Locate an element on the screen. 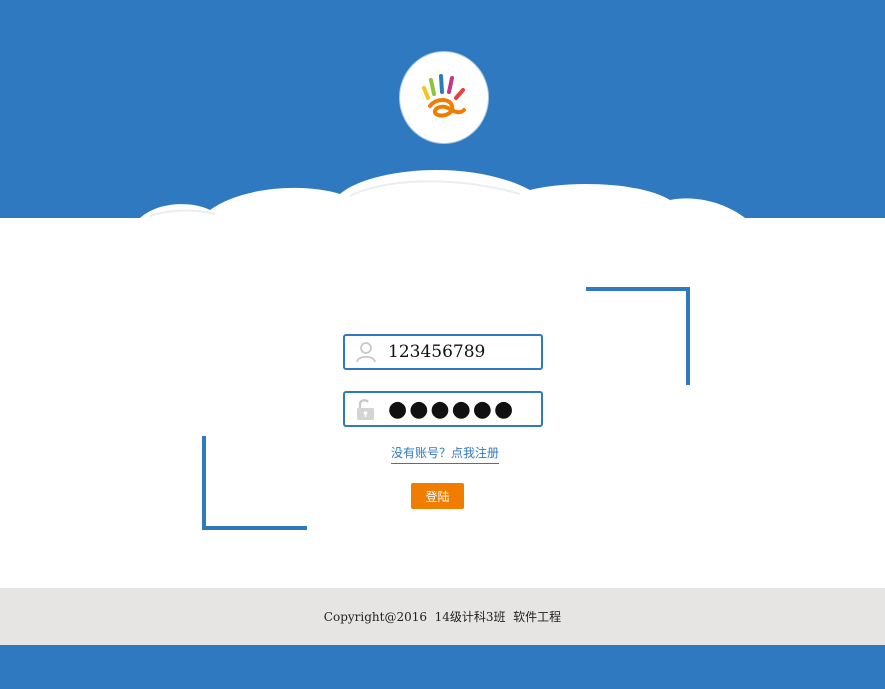 The height and width of the screenshot is (689, 885). corner-bracket-top-right is located at coordinates (638, 336).